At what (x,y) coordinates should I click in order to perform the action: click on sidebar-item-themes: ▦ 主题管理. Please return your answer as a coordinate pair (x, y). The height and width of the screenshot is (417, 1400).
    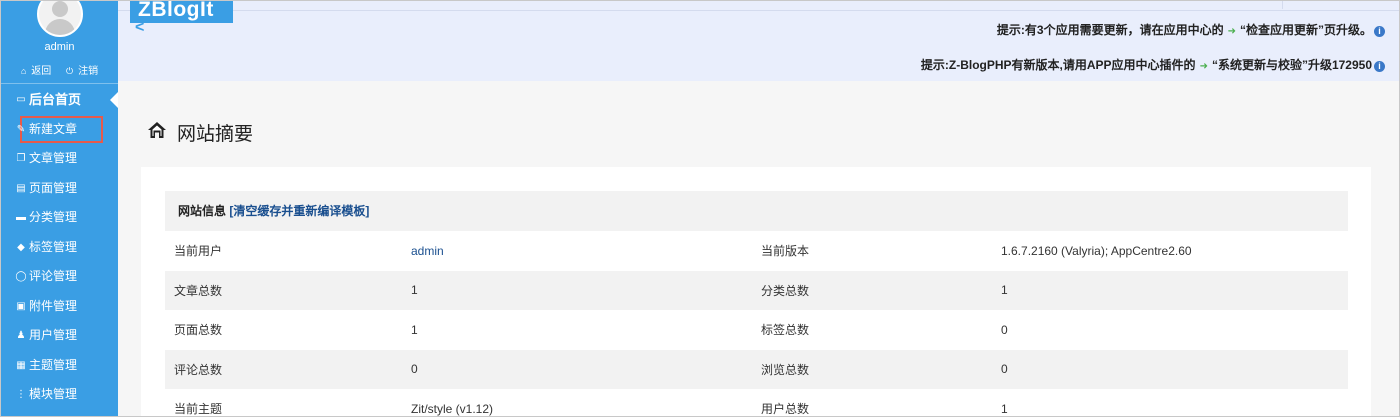
    Looking at the image, I should click on (59, 366).